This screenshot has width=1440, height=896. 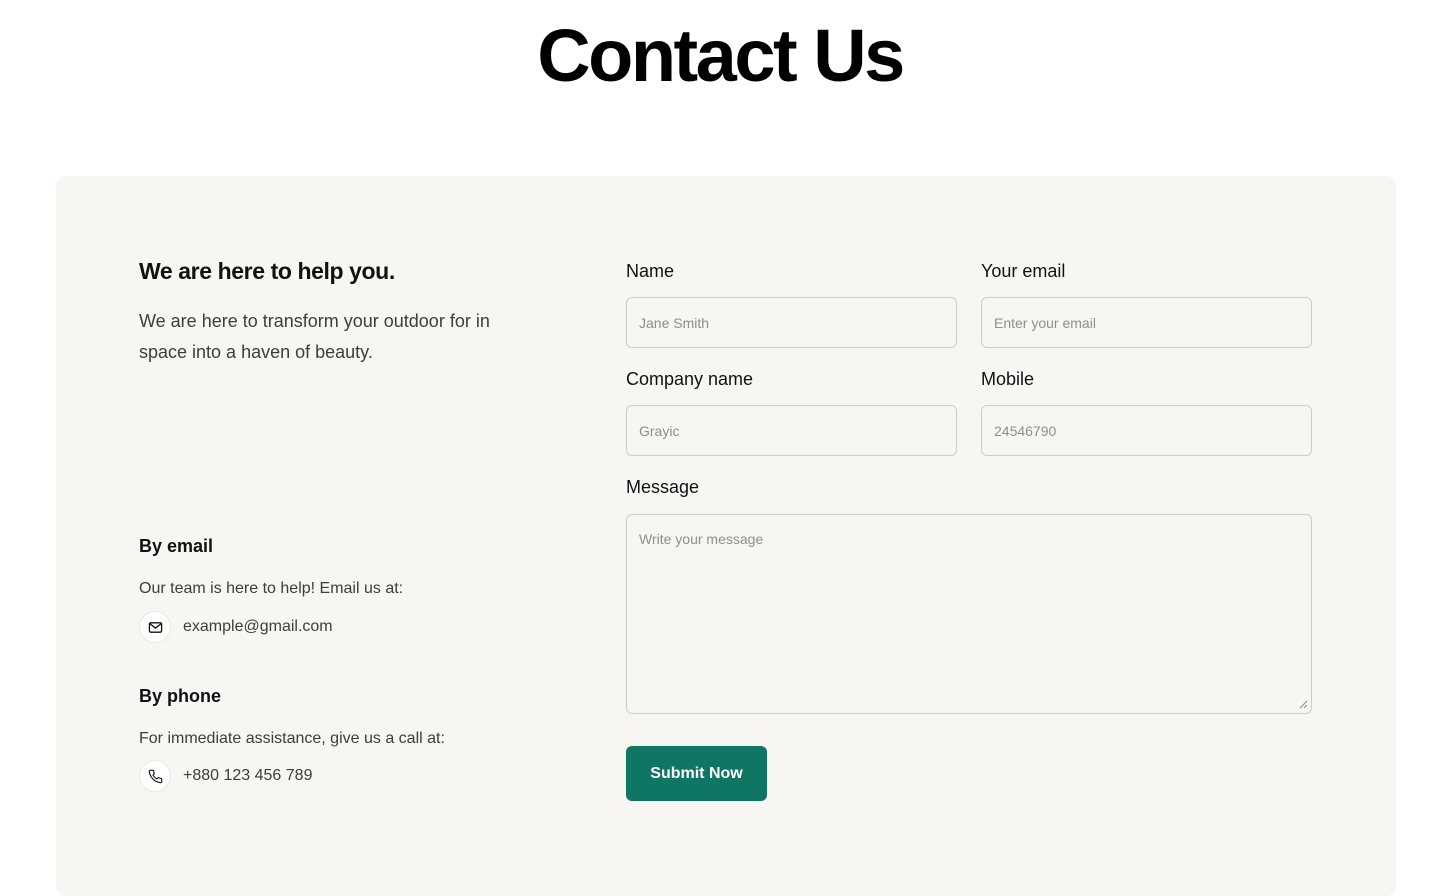 I want to click on company-input, so click(x=791, y=430).